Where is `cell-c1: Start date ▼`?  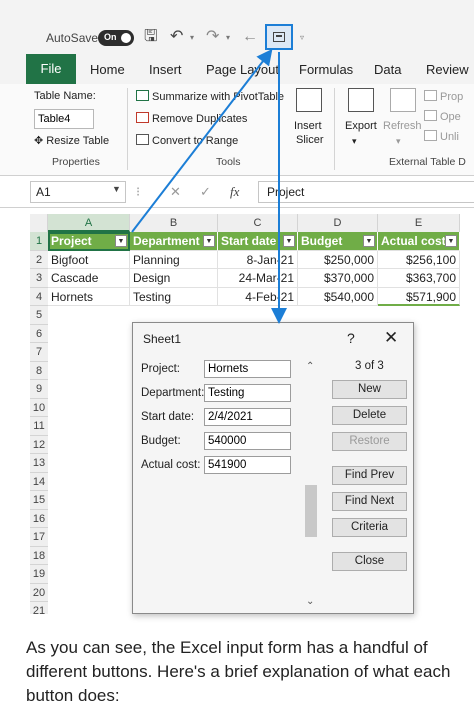
cell-c1: Start date ▼ is located at coordinates (258, 241).